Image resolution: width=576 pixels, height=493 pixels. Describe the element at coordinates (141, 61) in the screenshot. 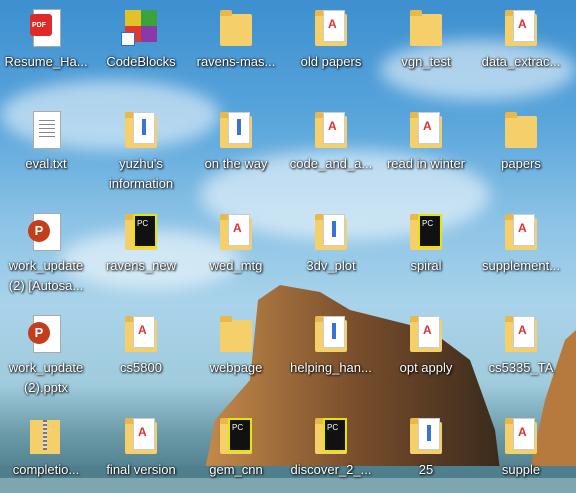

I see `desktop-icon-label: CodeBlocks` at that location.